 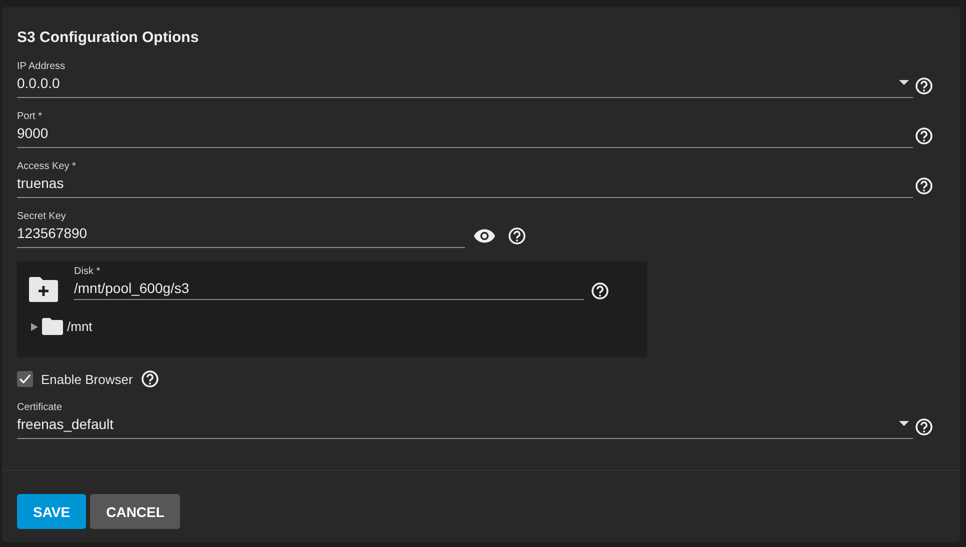 I want to click on select-field: IP Address 0.0.0.0, so click(x=465, y=79).